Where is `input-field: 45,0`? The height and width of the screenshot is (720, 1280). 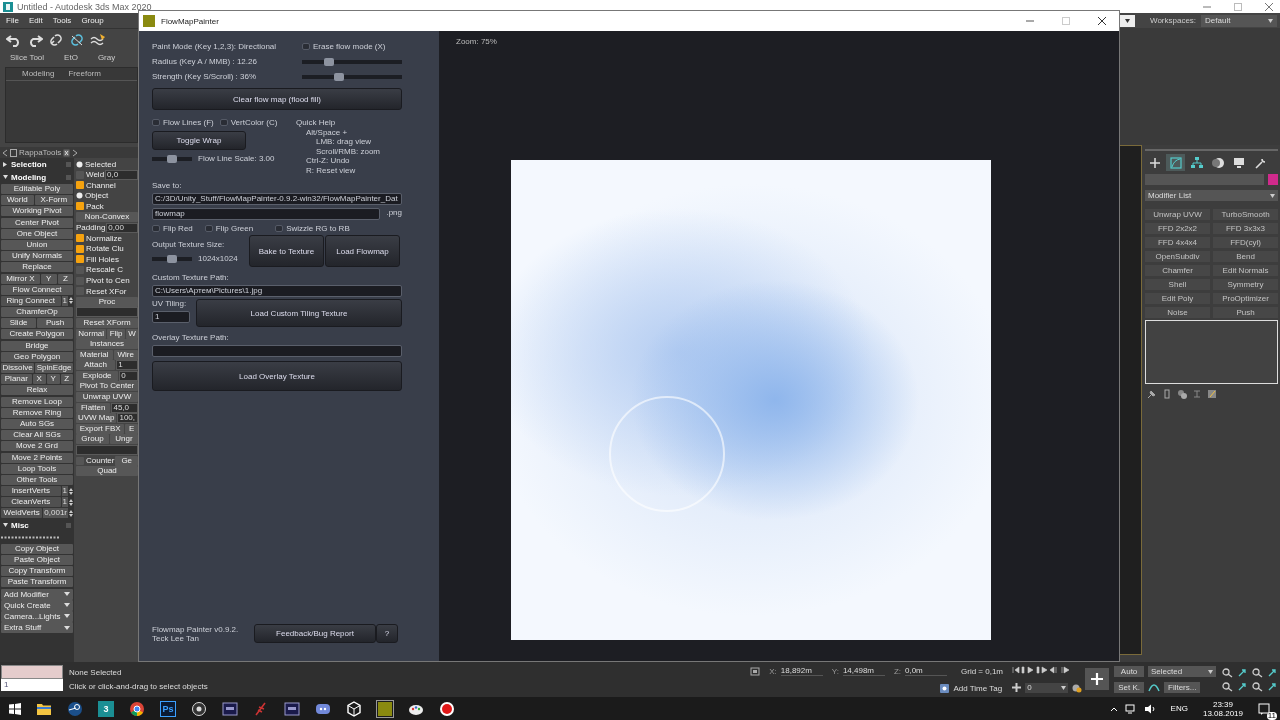
input-field: 45,0 is located at coordinates (124, 407).